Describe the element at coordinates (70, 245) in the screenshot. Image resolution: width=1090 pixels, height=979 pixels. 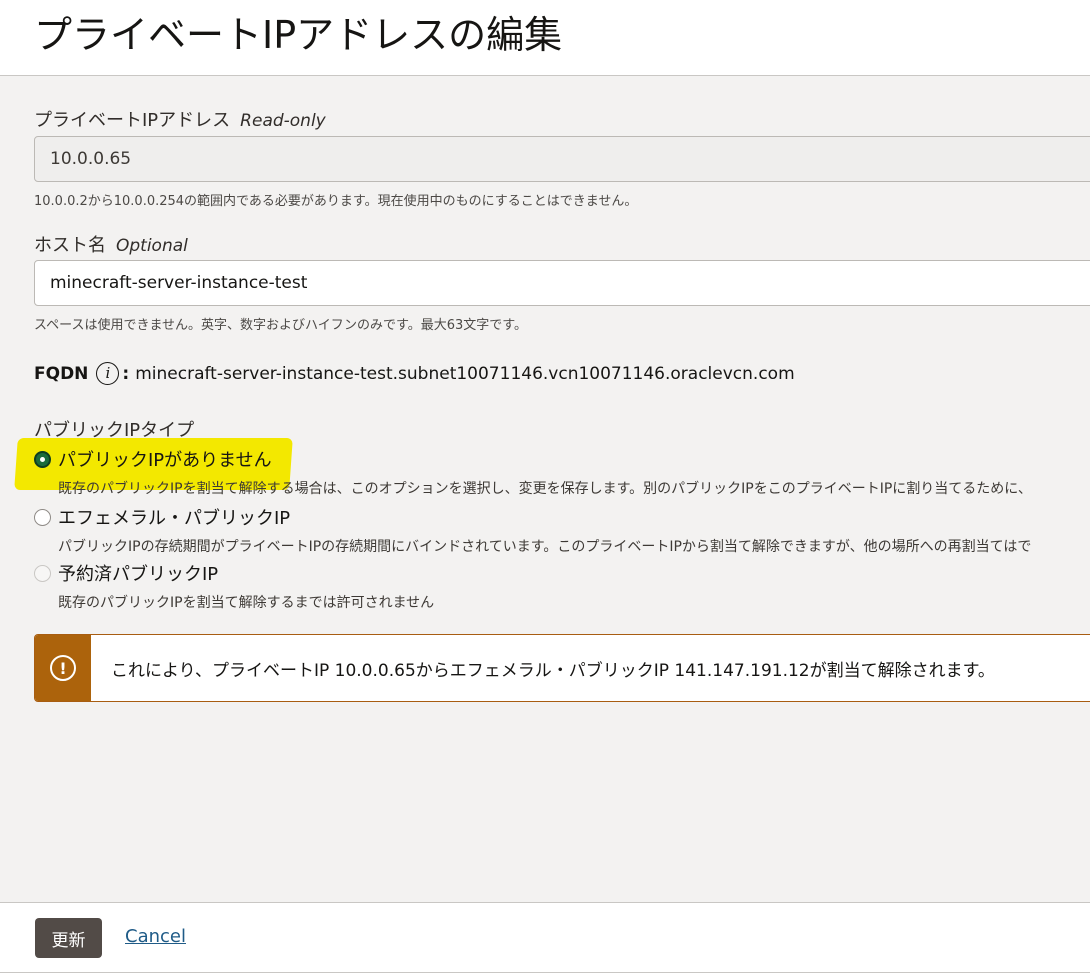
I see `hostname-label-text: ホスト名` at that location.